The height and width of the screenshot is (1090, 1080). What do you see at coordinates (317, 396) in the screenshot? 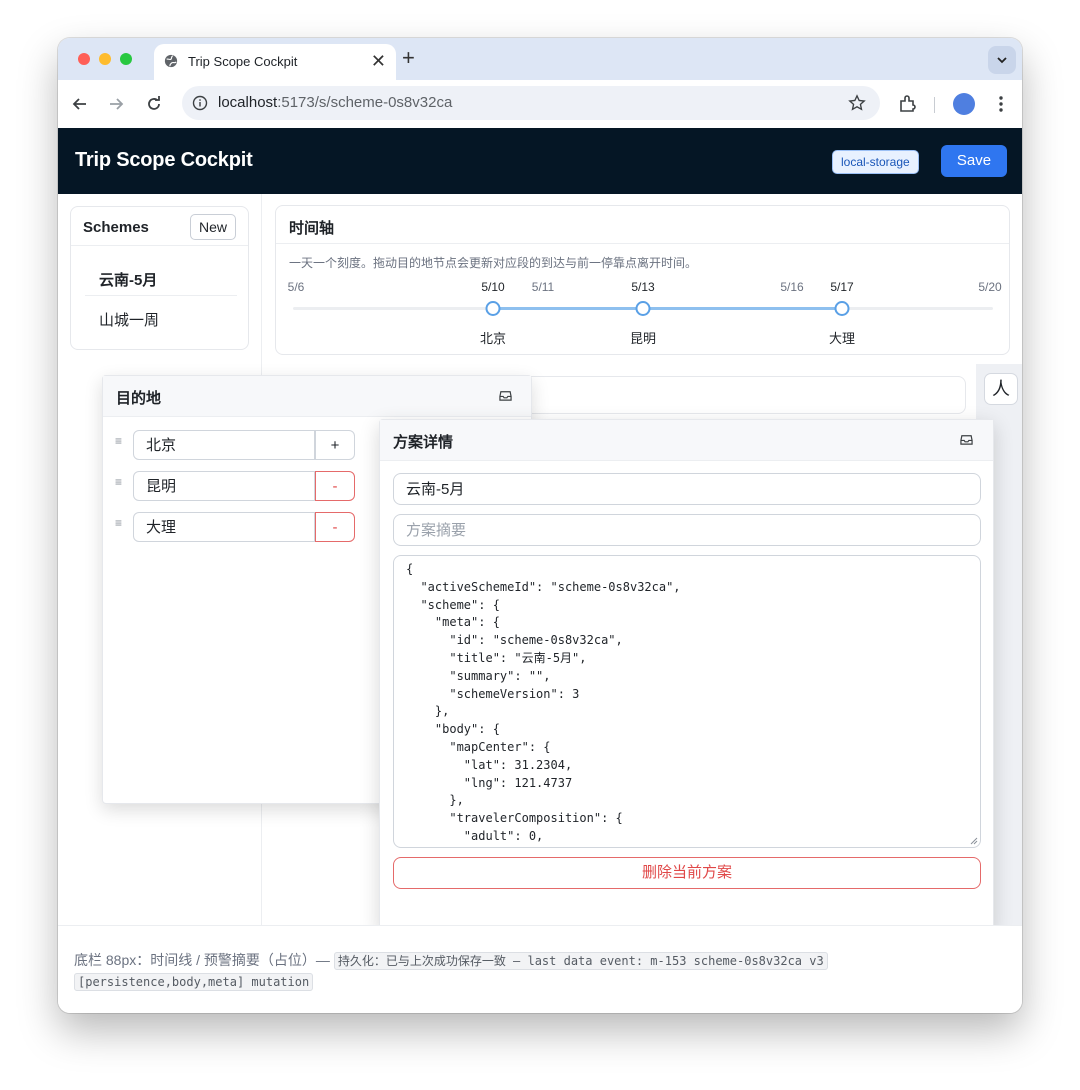
I see `destinations-panel-header: 目的地` at bounding box center [317, 396].